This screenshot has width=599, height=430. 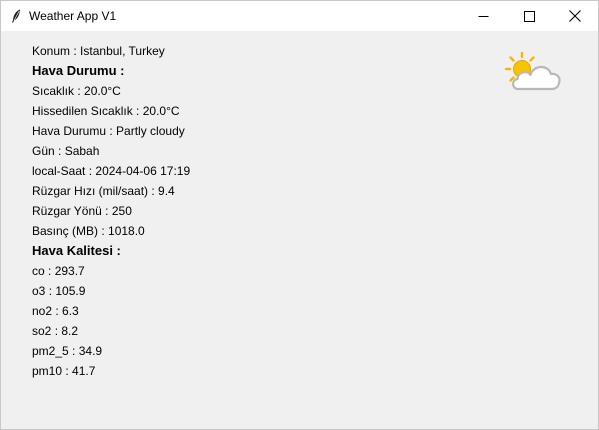 What do you see at coordinates (90, 351) in the screenshot?
I see `air-quality-value: 34.9` at bounding box center [90, 351].